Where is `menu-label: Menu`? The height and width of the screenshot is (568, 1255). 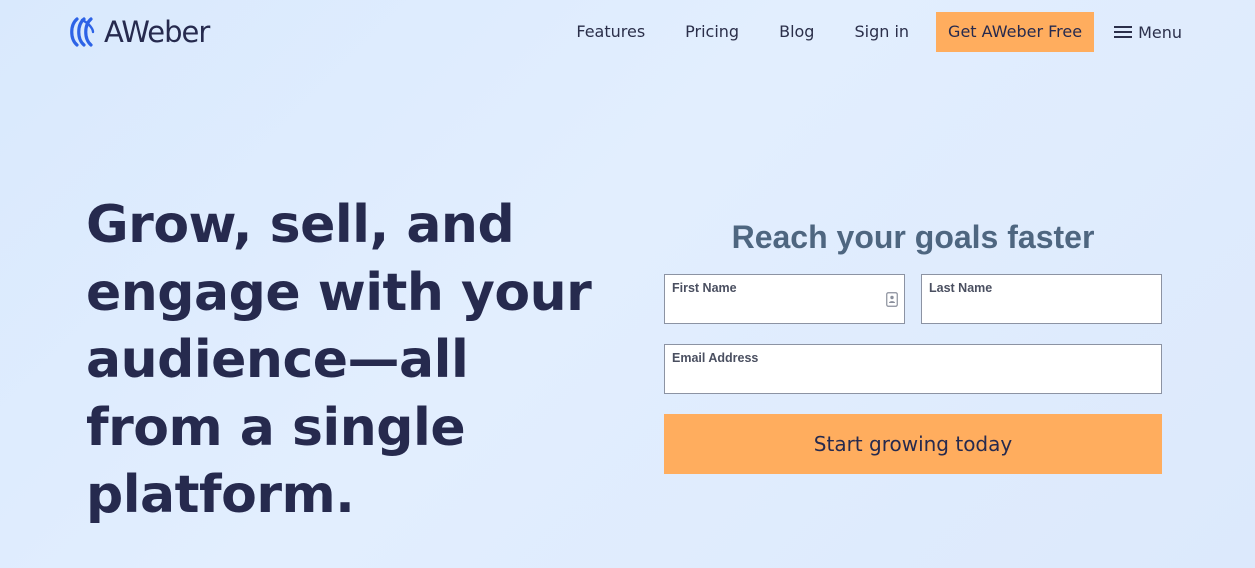
menu-label: Menu is located at coordinates (1160, 32).